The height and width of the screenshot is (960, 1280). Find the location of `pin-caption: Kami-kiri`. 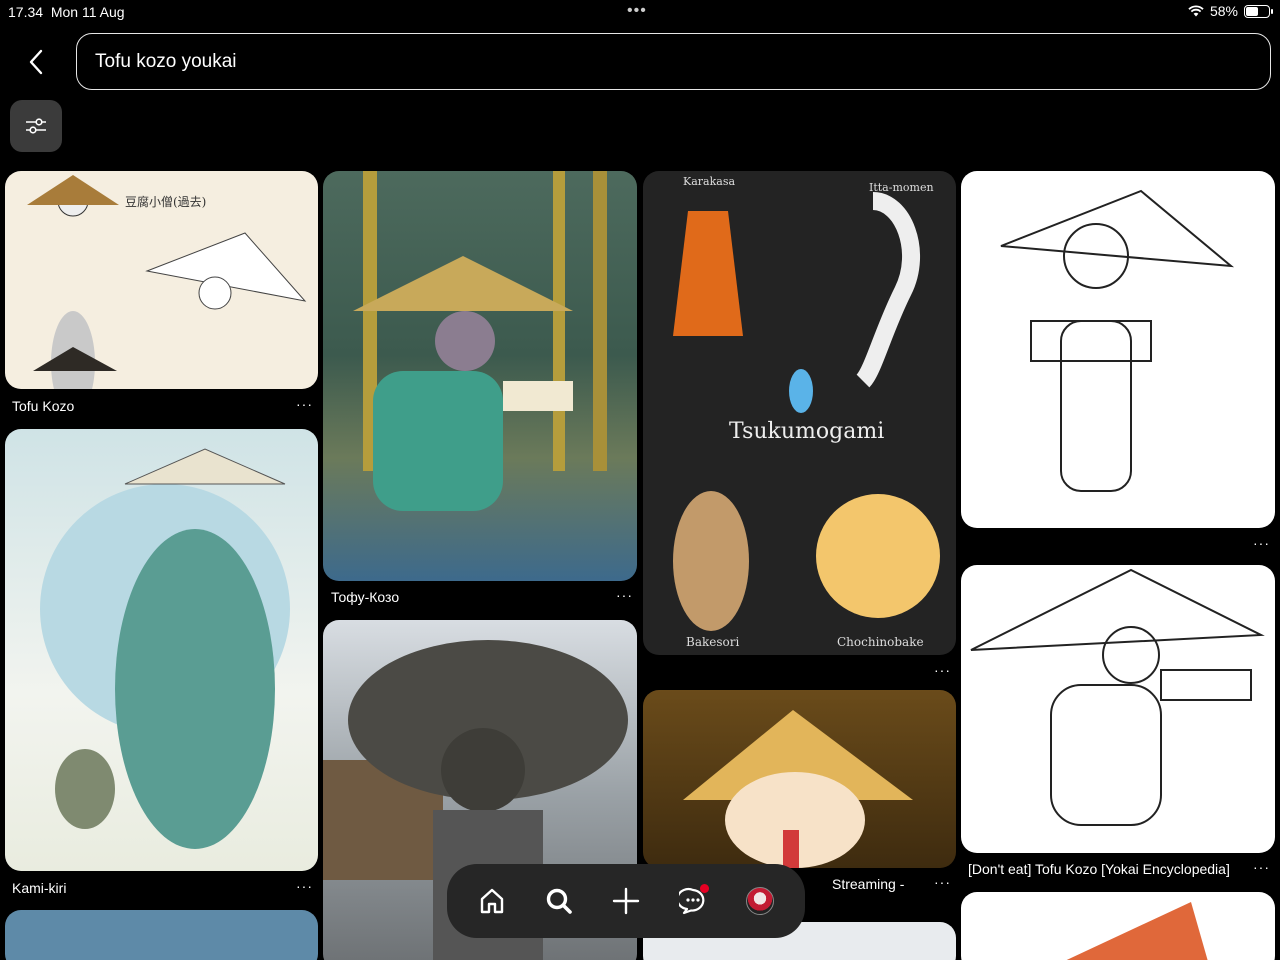

pin-caption: Kami-kiri is located at coordinates (39, 888).